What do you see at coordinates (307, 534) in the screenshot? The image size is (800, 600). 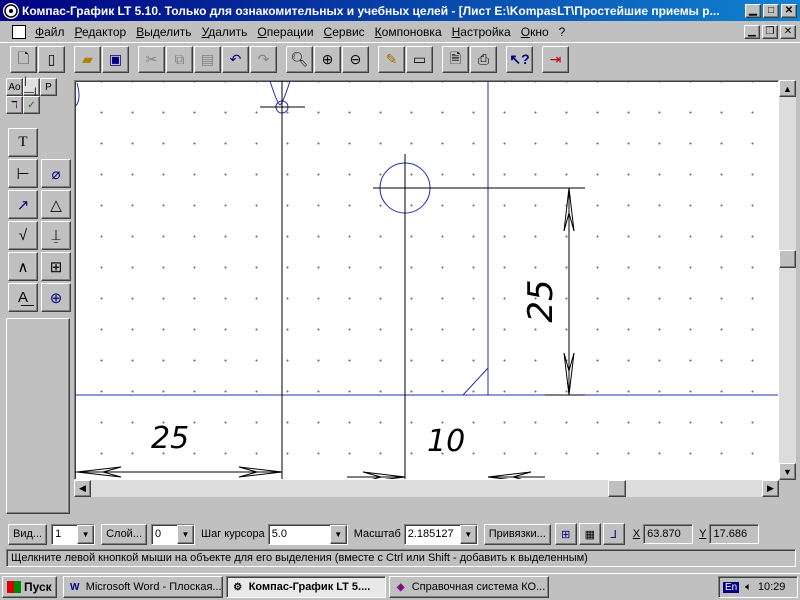 I see `cursor-step-select: 5.0 ▼` at bounding box center [307, 534].